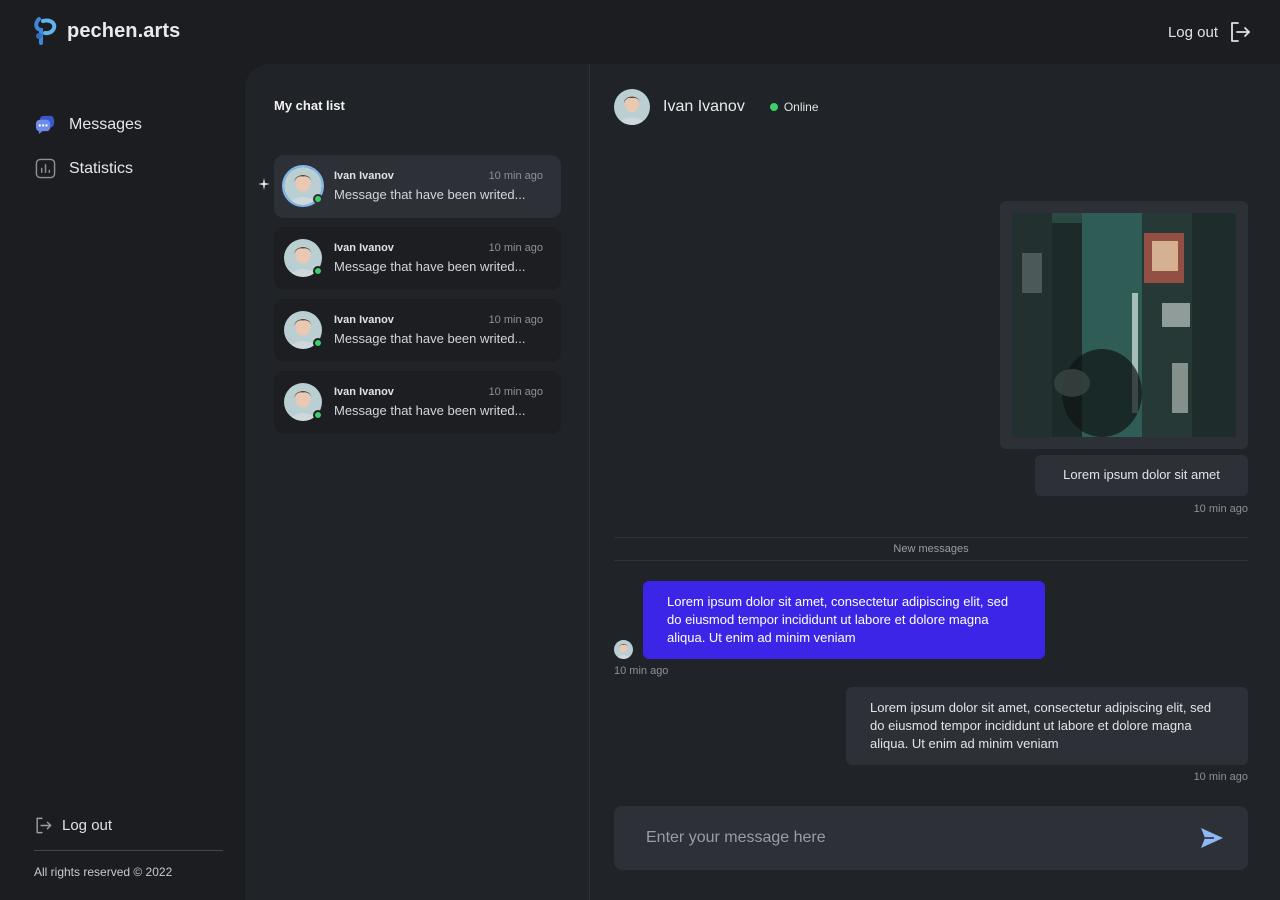 This screenshot has width=1280, height=900. I want to click on message-image, so click(1124, 325).